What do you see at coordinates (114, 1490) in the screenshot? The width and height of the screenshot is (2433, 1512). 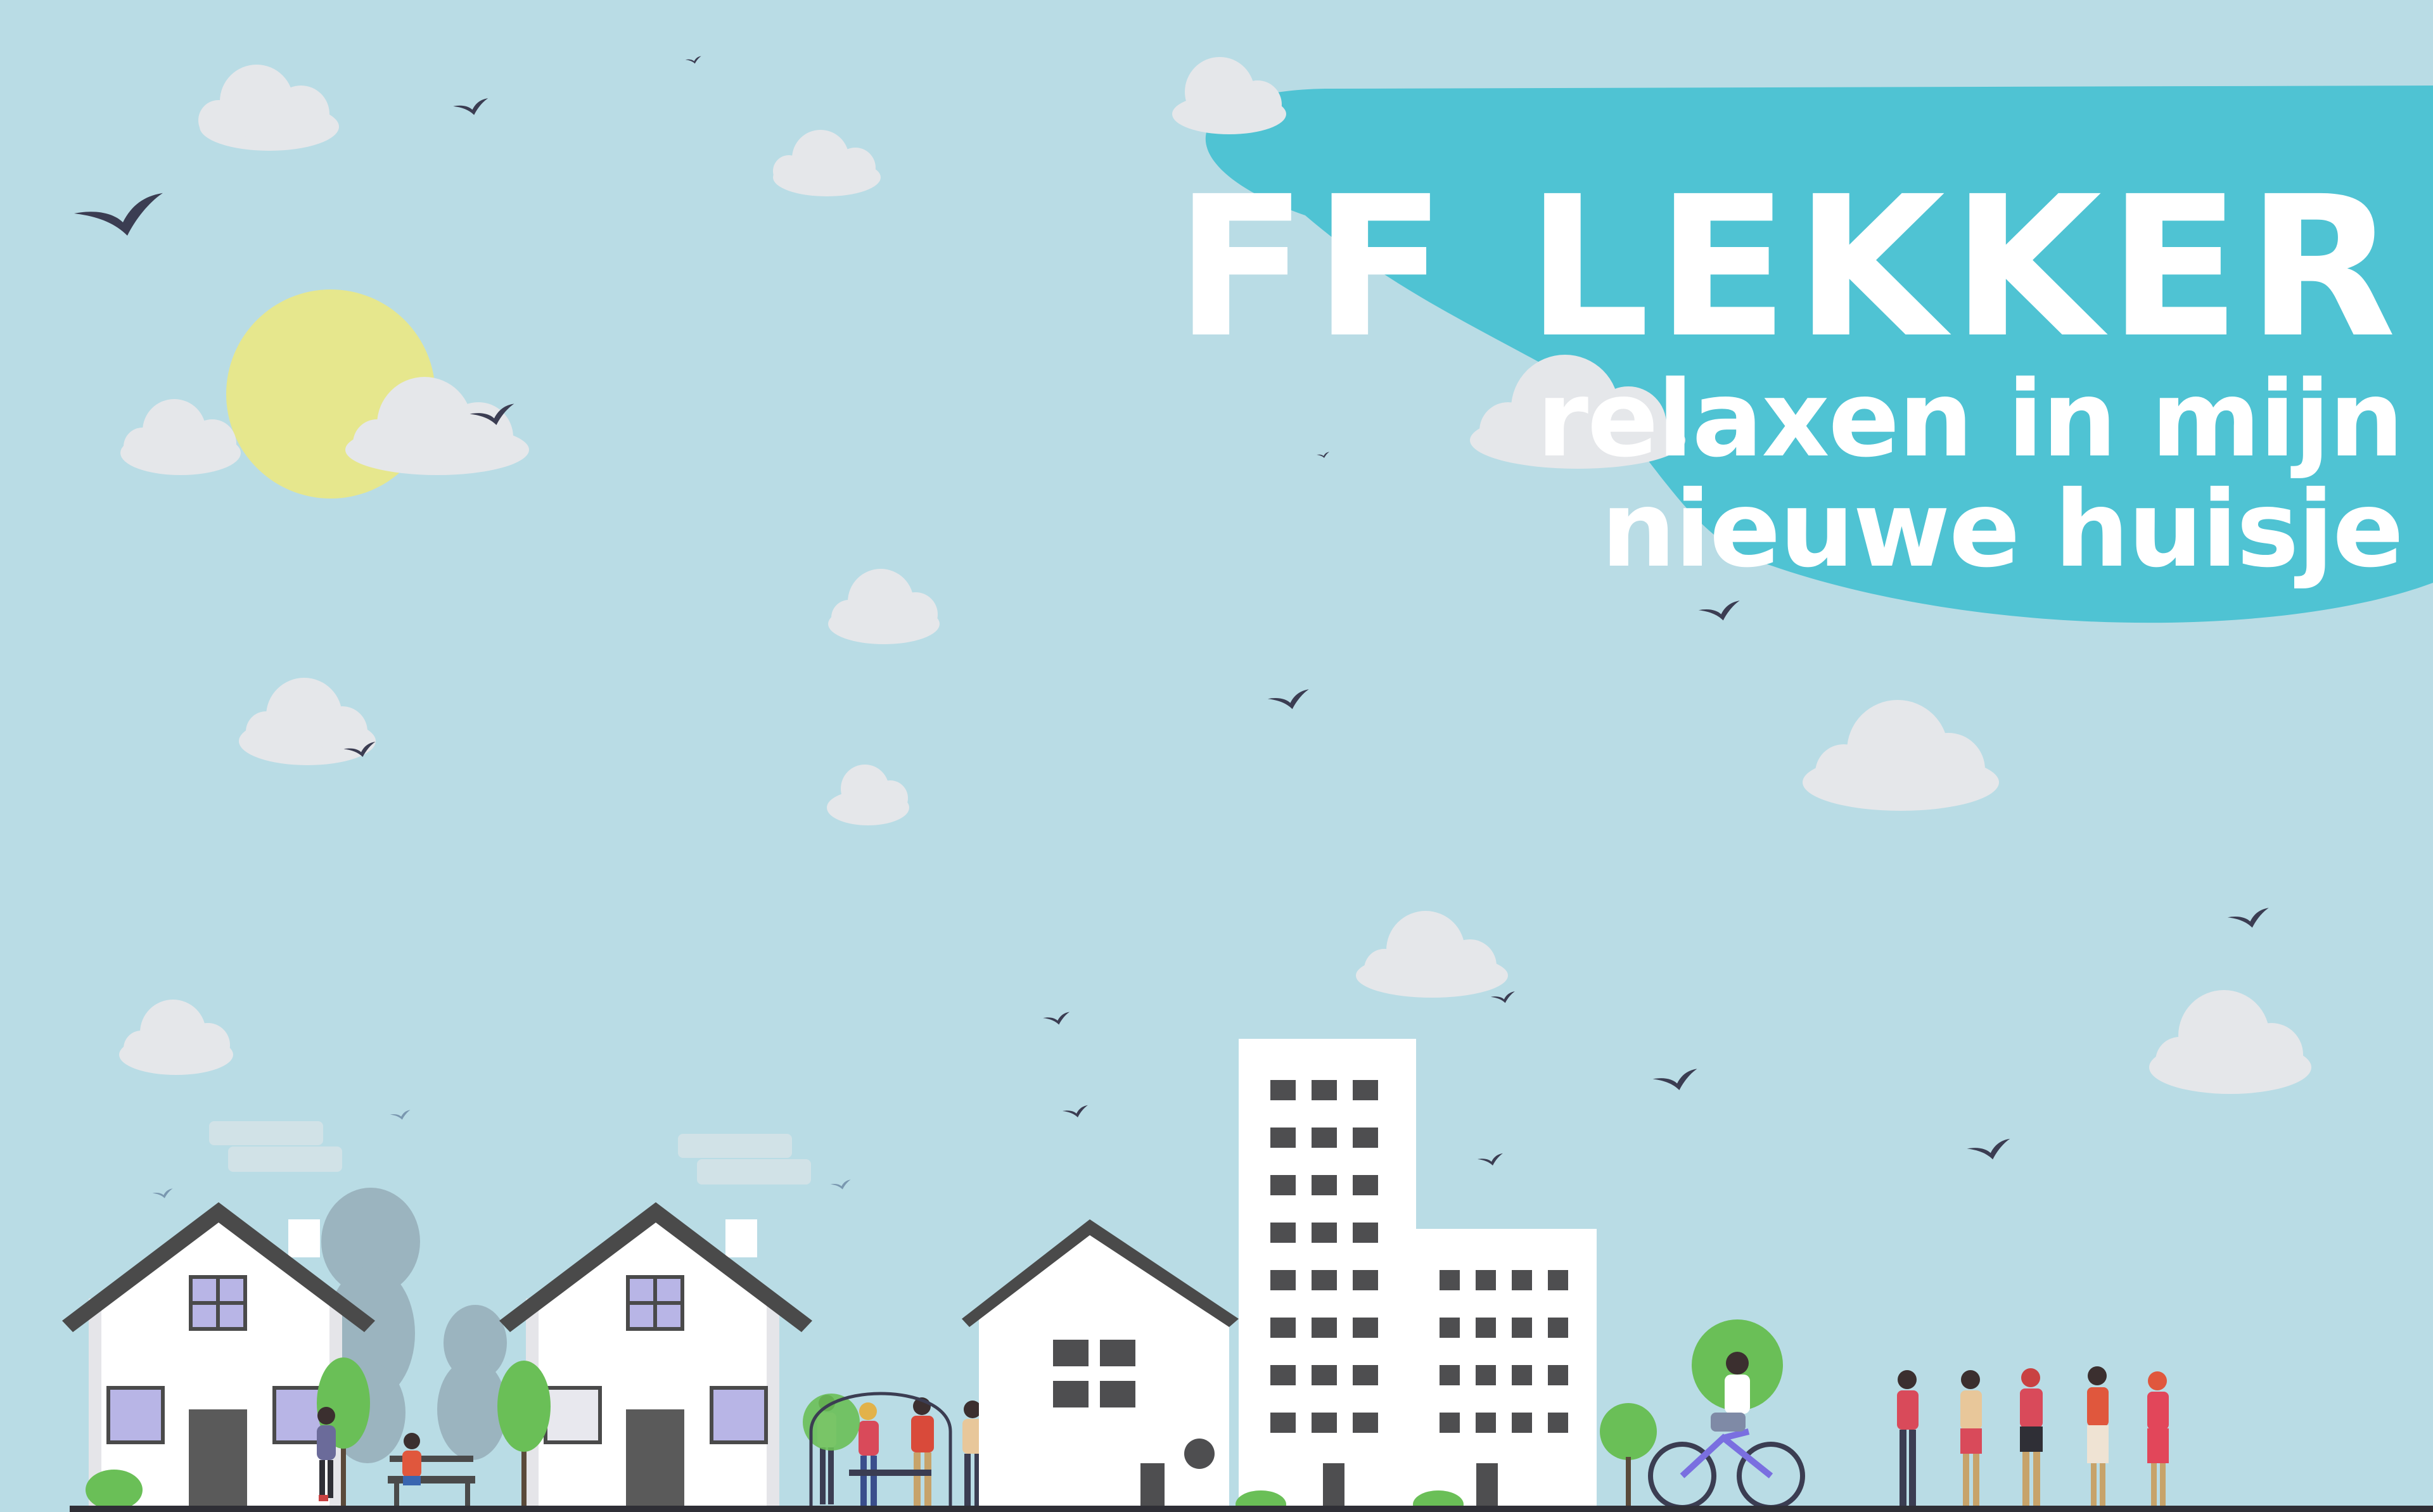 I see `bush` at bounding box center [114, 1490].